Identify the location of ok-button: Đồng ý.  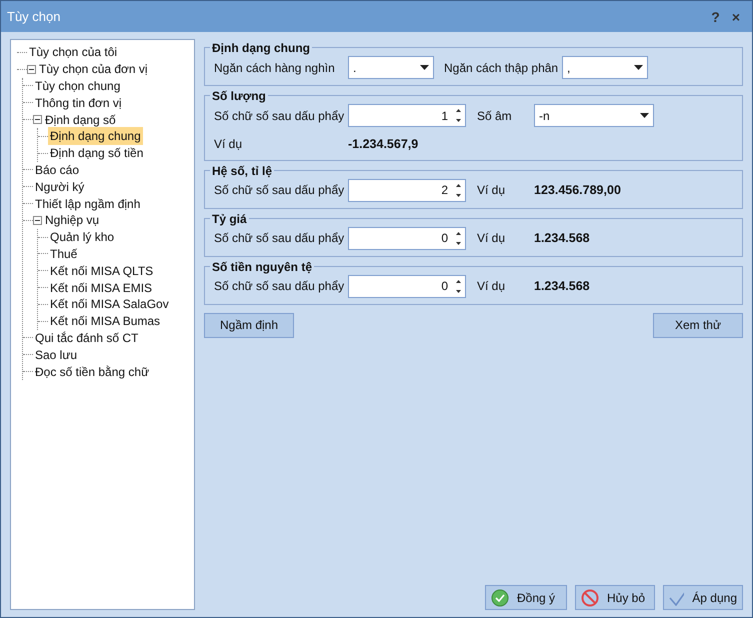
(526, 597).